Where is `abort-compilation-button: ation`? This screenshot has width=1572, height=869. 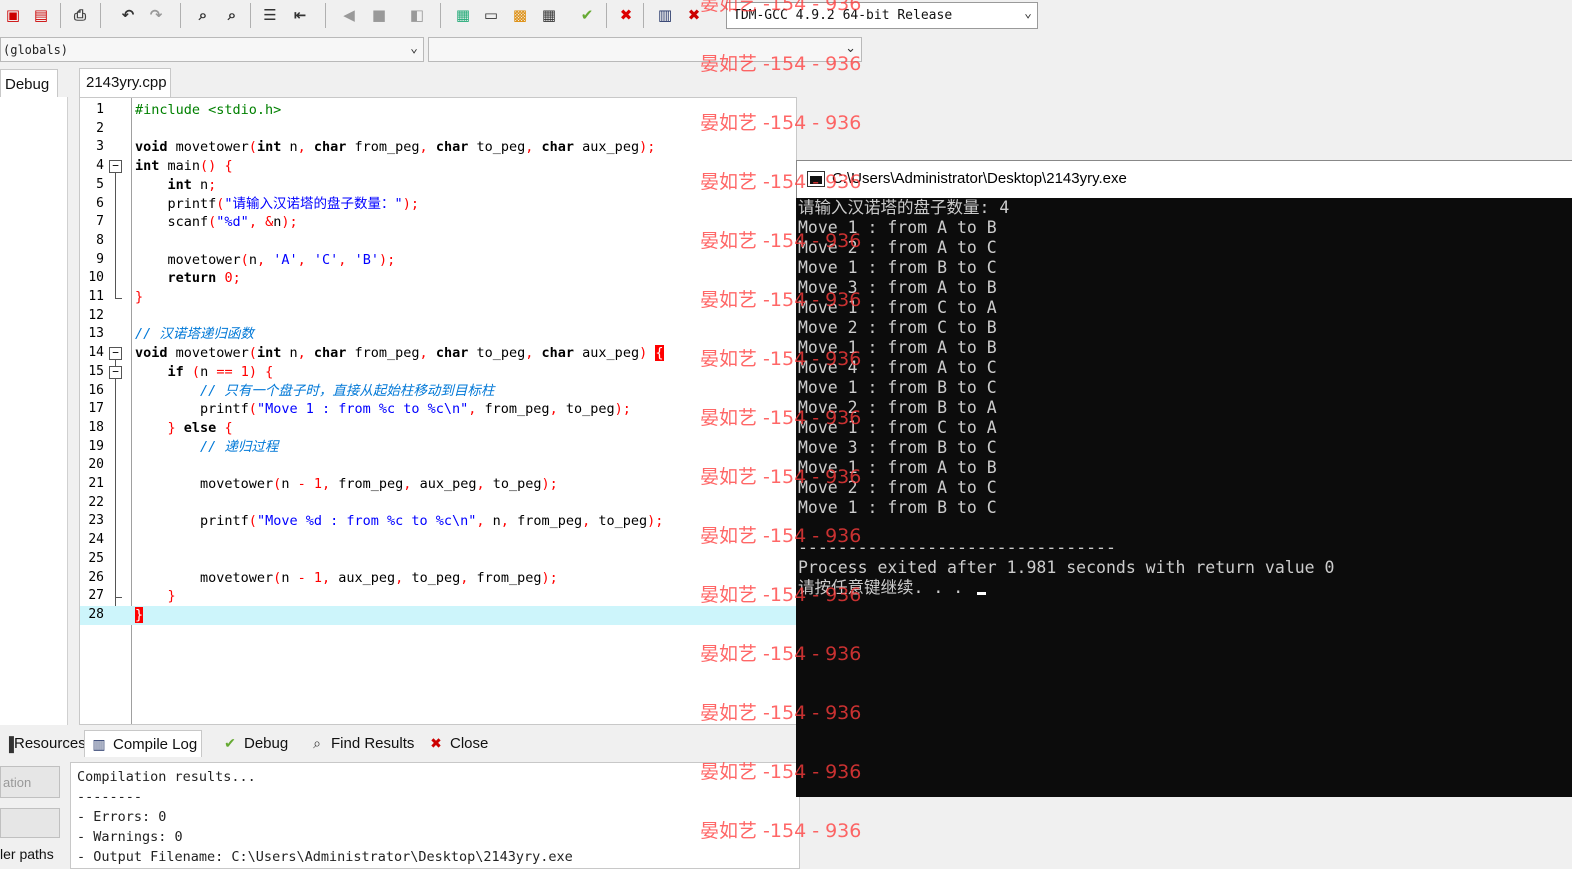
abort-compilation-button: ation is located at coordinates (30, 782).